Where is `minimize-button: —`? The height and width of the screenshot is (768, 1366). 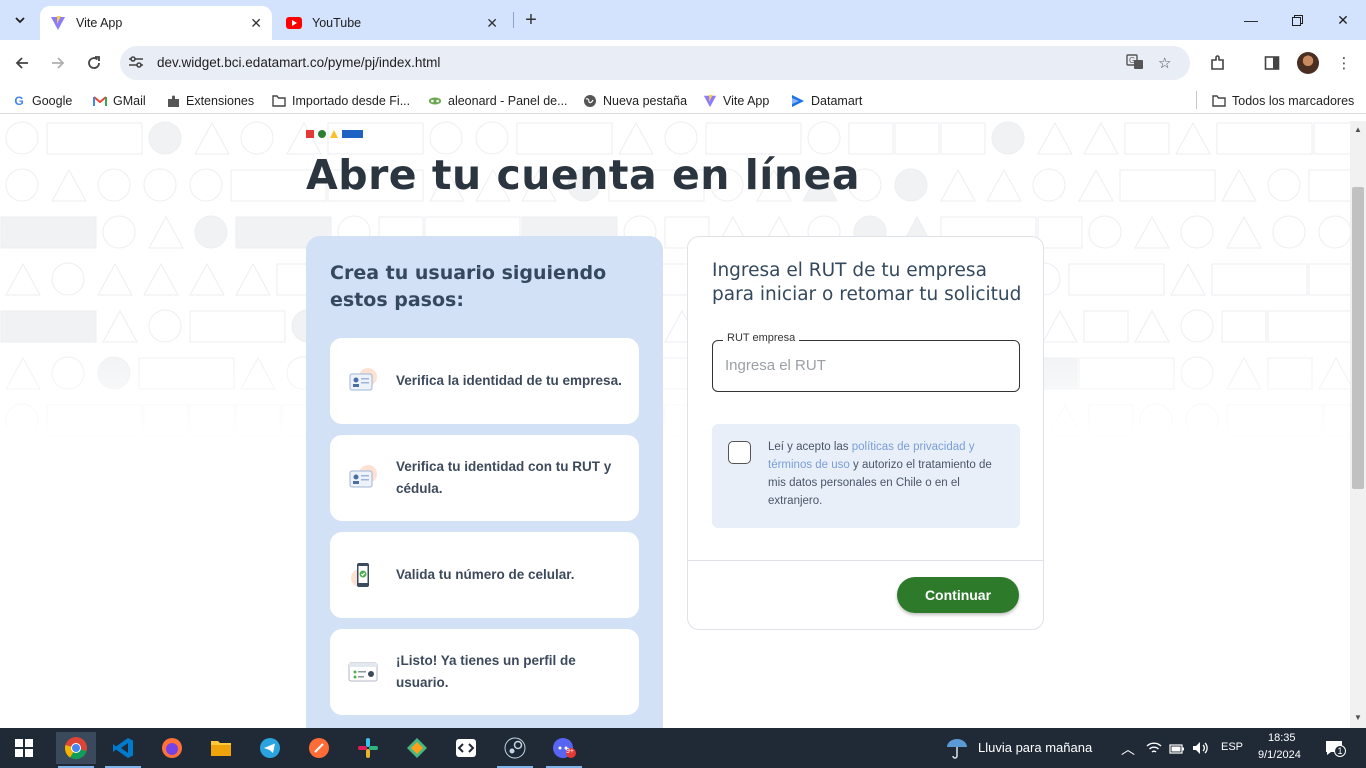 minimize-button: — is located at coordinates (1251, 20).